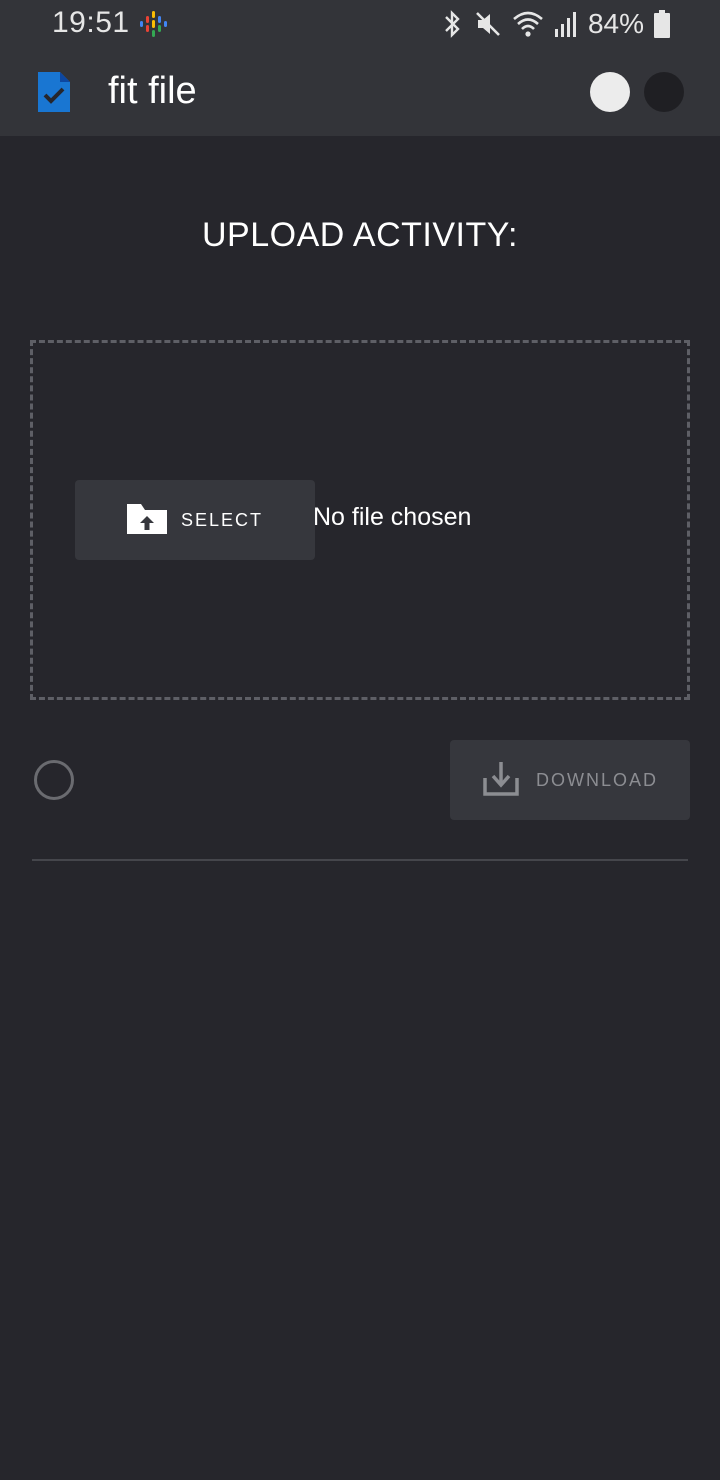 This screenshot has height=1480, width=720. What do you see at coordinates (596, 779) in the screenshot?
I see `download-button-label: DOWNLOAD` at bounding box center [596, 779].